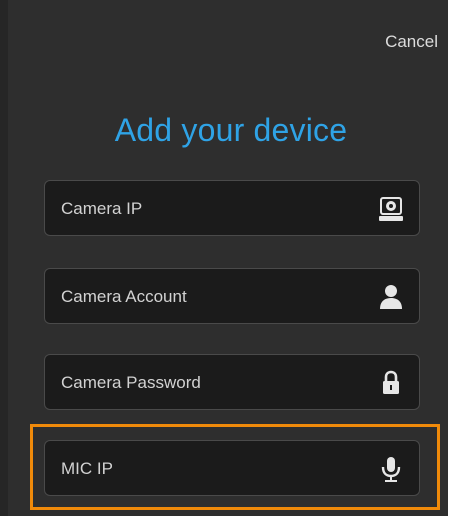  What do you see at coordinates (131, 382) in the screenshot?
I see `camera-password-placeholder: Camera Password` at bounding box center [131, 382].